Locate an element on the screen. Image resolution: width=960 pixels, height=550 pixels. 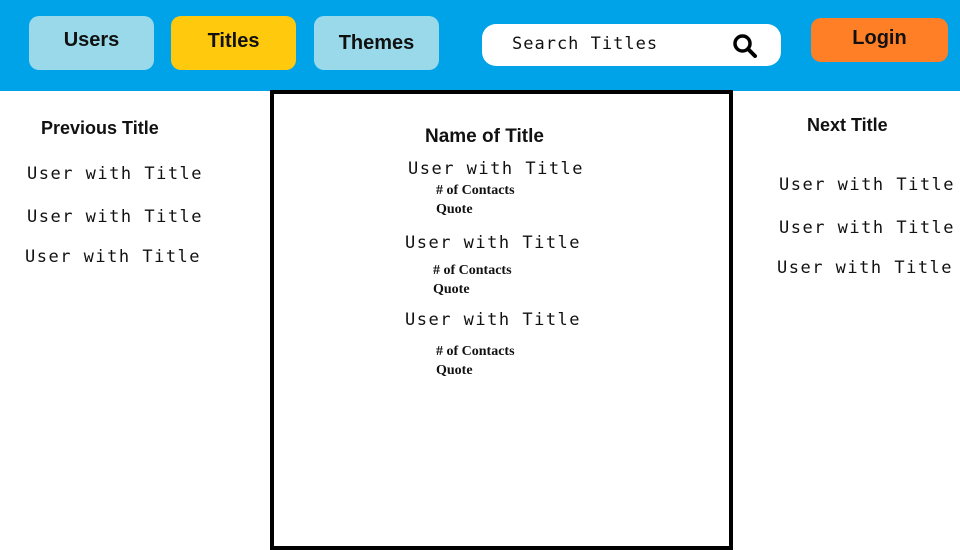
titles-tab-button: Titles is located at coordinates (233, 43).